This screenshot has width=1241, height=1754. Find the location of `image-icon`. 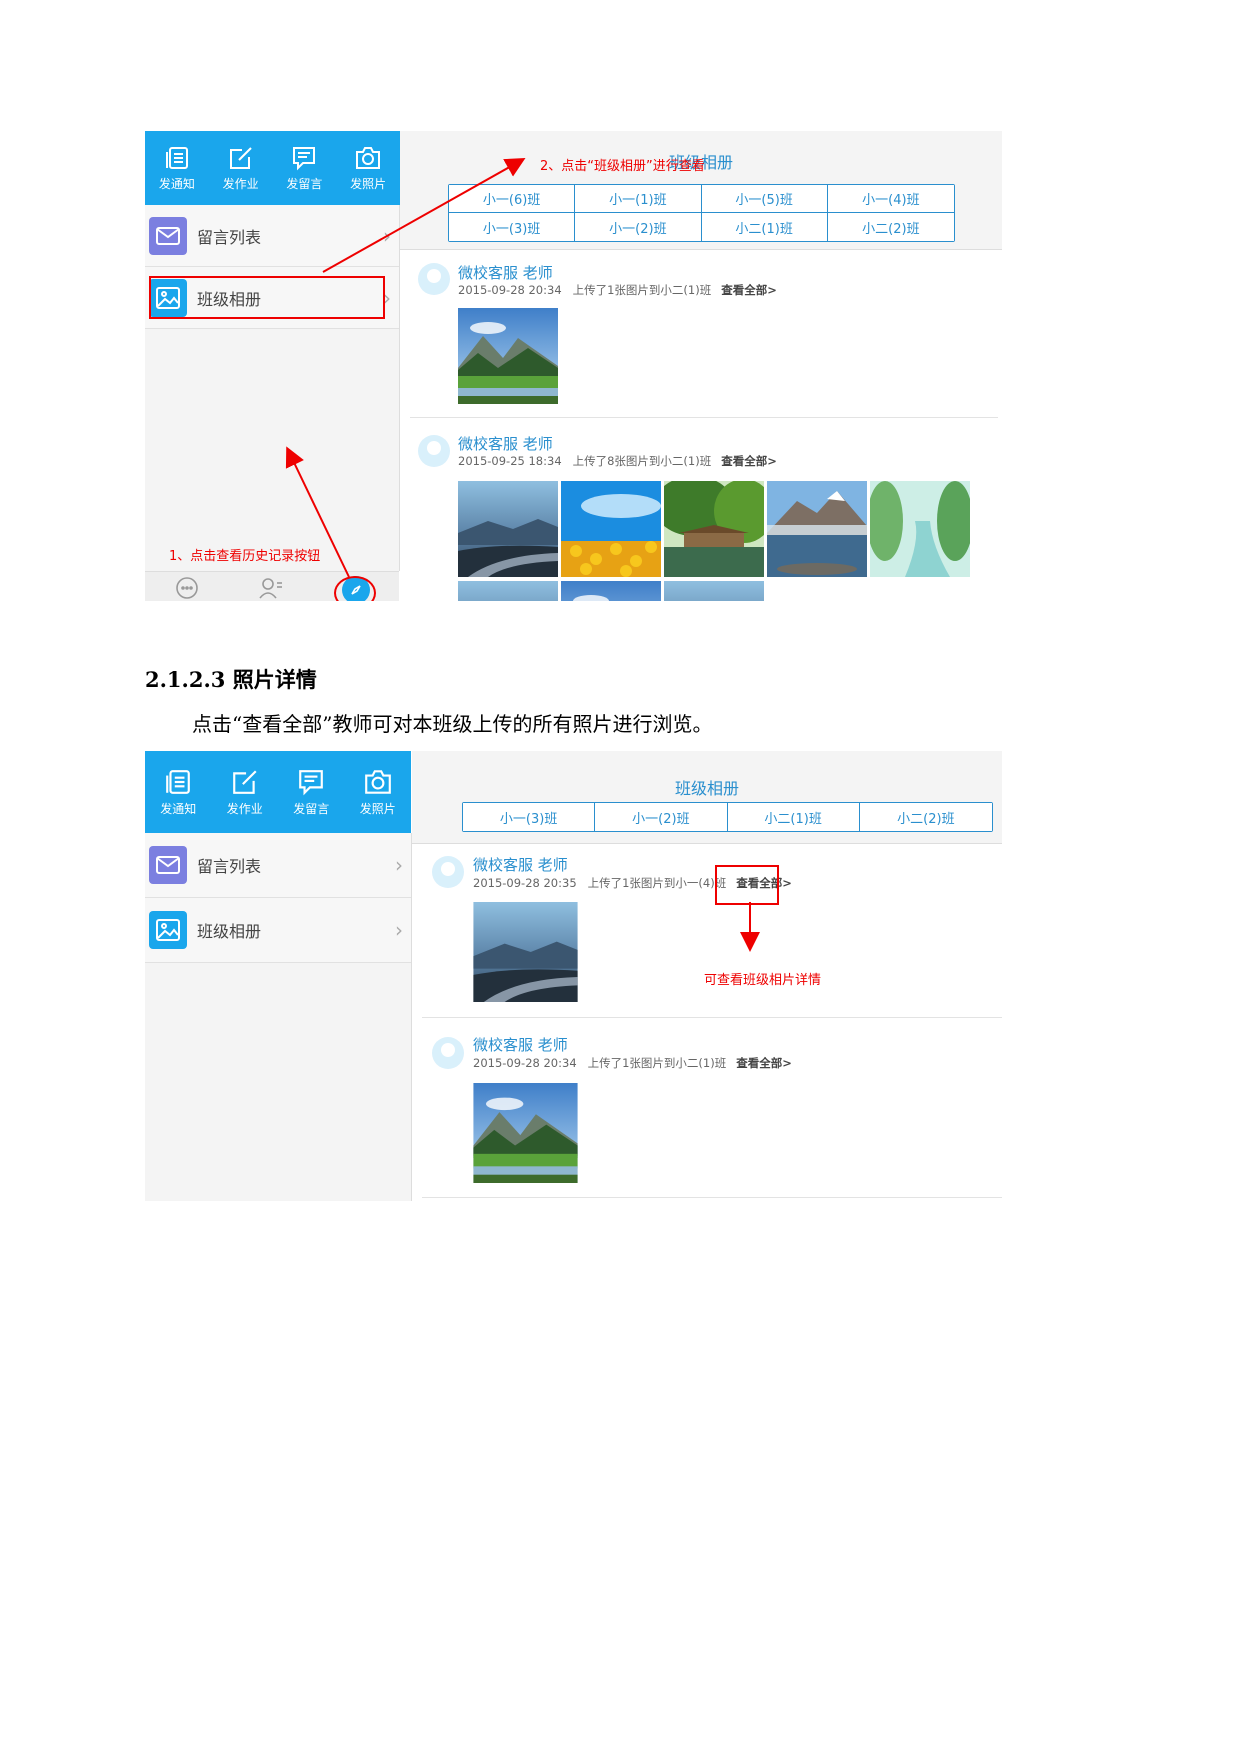

image-icon is located at coordinates (168, 930).